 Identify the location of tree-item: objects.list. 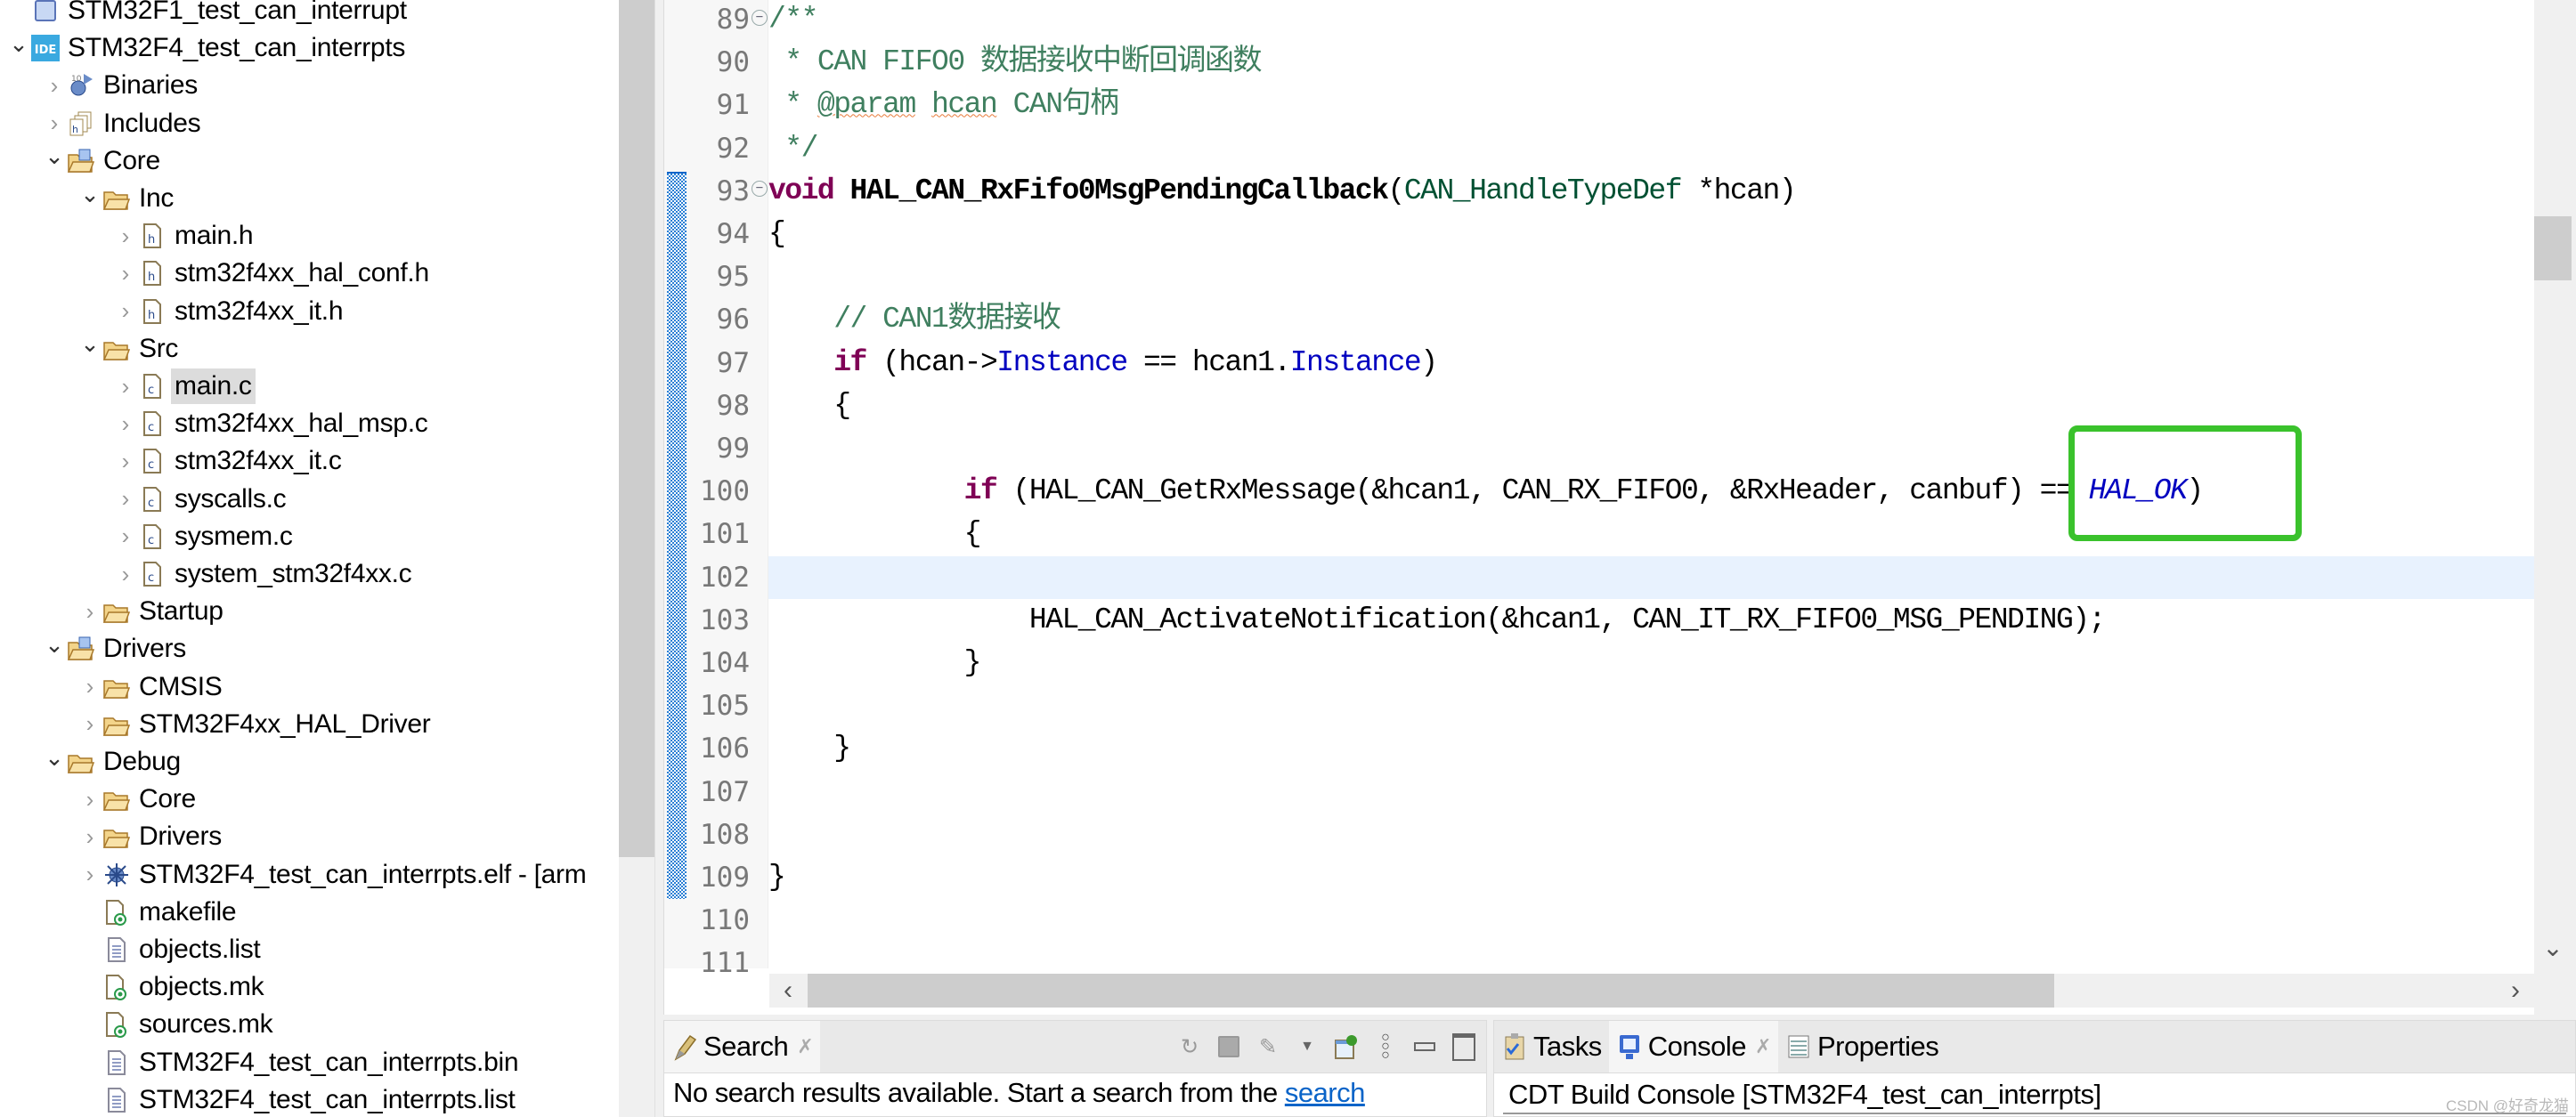
(171, 949).